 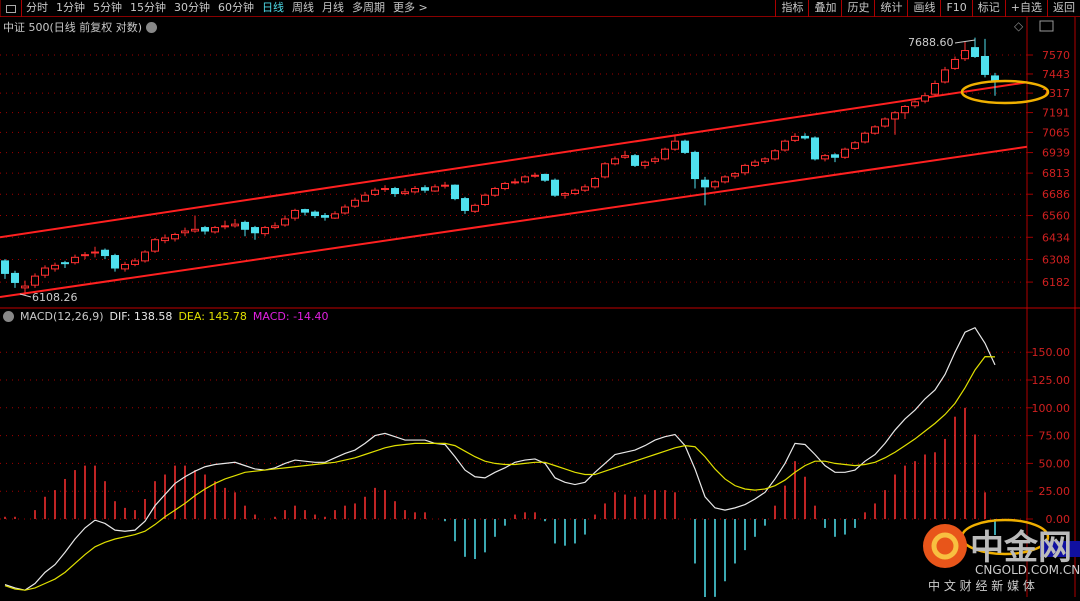 I want to click on layout-icon, so click(x=1046, y=26).